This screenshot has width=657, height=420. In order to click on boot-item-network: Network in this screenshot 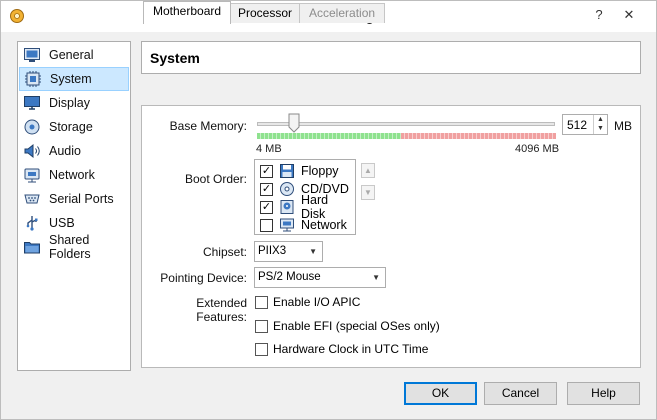, I will do `click(305, 225)`.